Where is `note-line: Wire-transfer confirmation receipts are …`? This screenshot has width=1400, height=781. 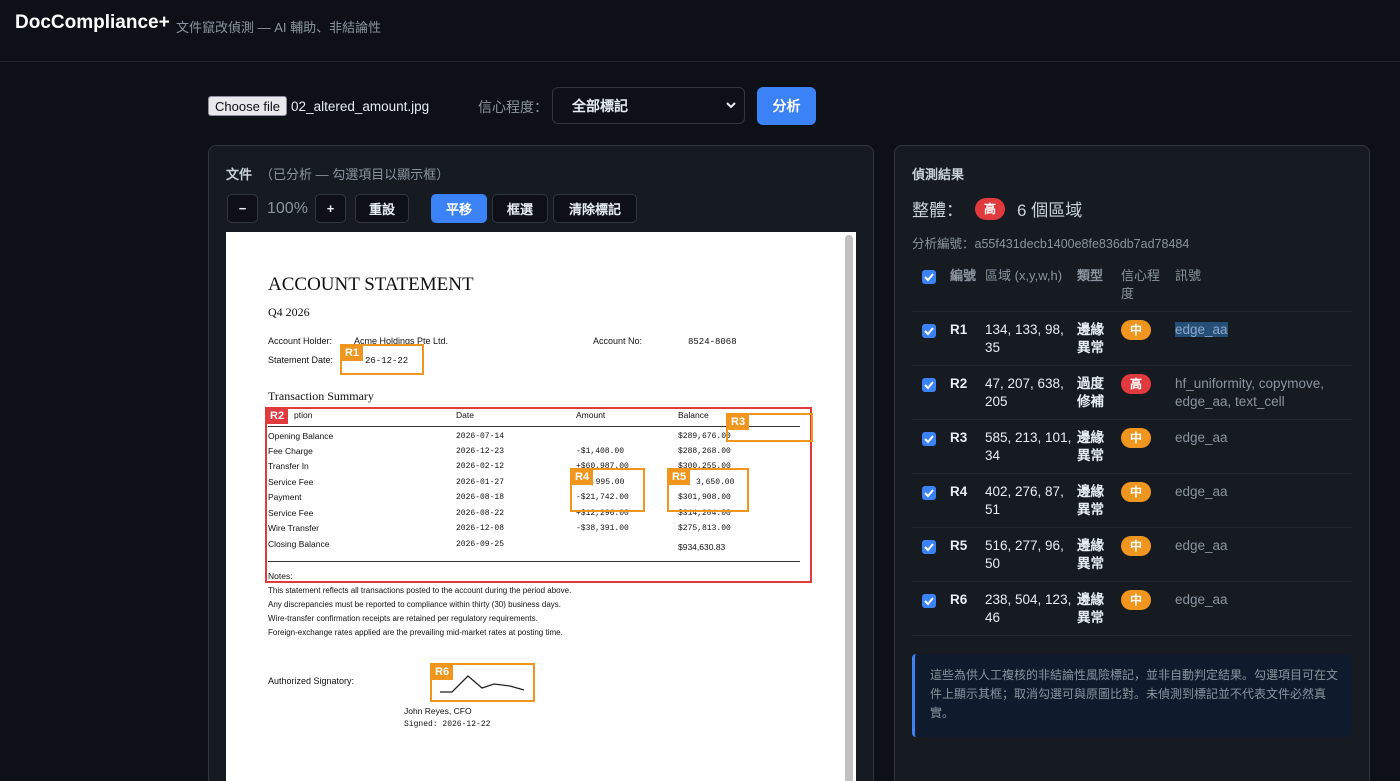
note-line: Wire-transfer confirmation receipts are … is located at coordinates (403, 618).